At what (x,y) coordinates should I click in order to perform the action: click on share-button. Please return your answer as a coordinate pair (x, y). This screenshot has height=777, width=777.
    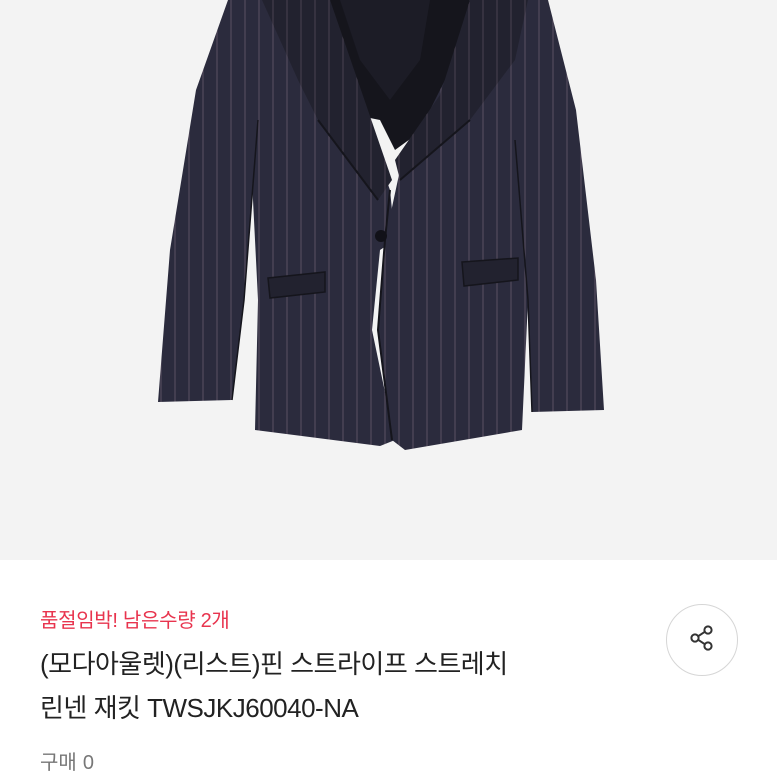
    Looking at the image, I should click on (702, 640).